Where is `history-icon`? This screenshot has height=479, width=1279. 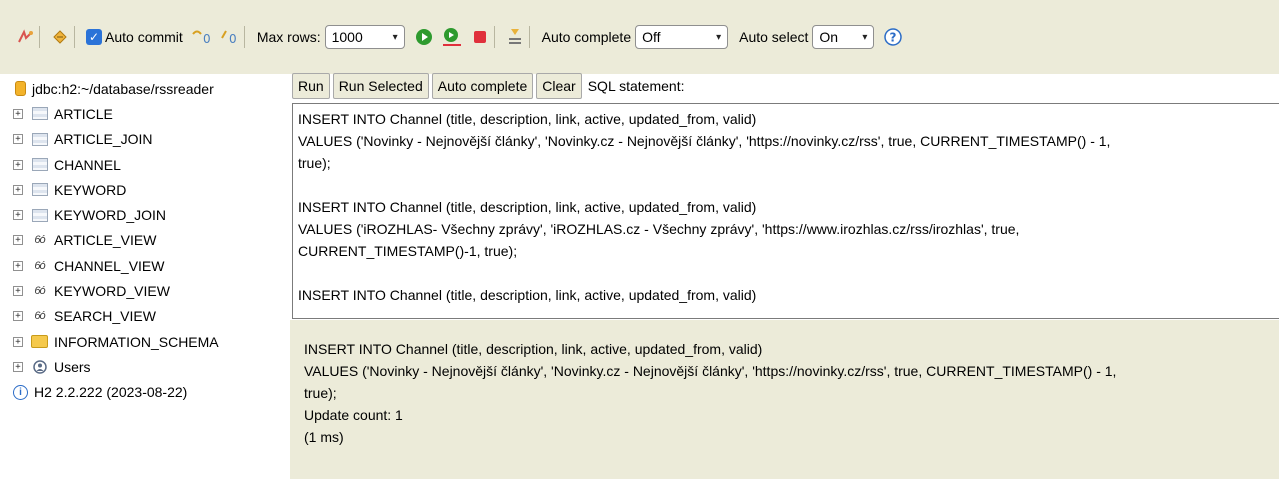
history-icon is located at coordinates (515, 37).